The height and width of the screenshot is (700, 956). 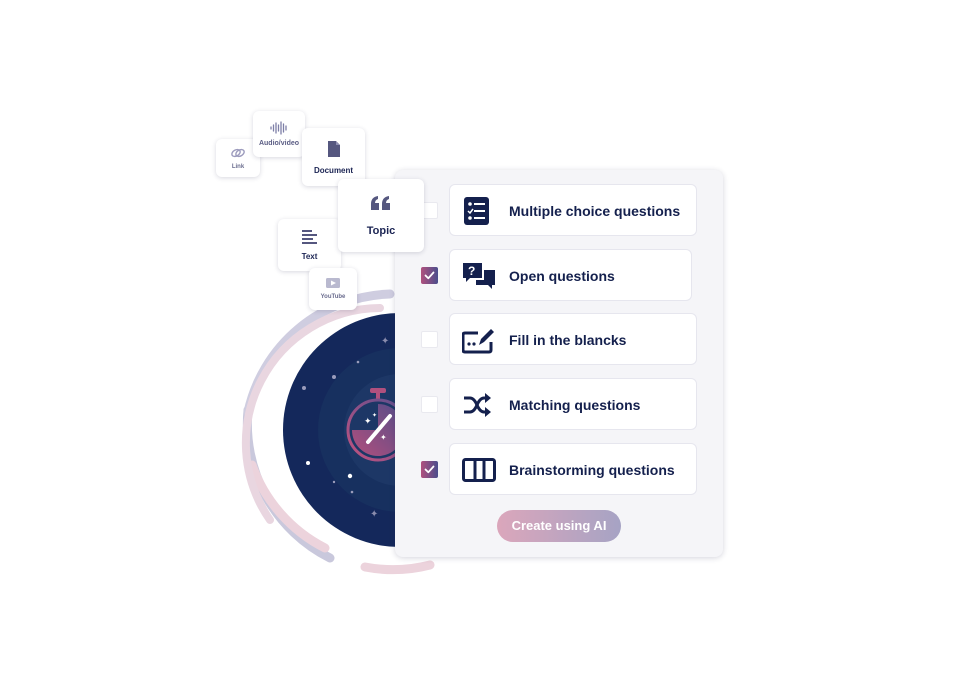 I want to click on source-label: Link, so click(x=238, y=166).